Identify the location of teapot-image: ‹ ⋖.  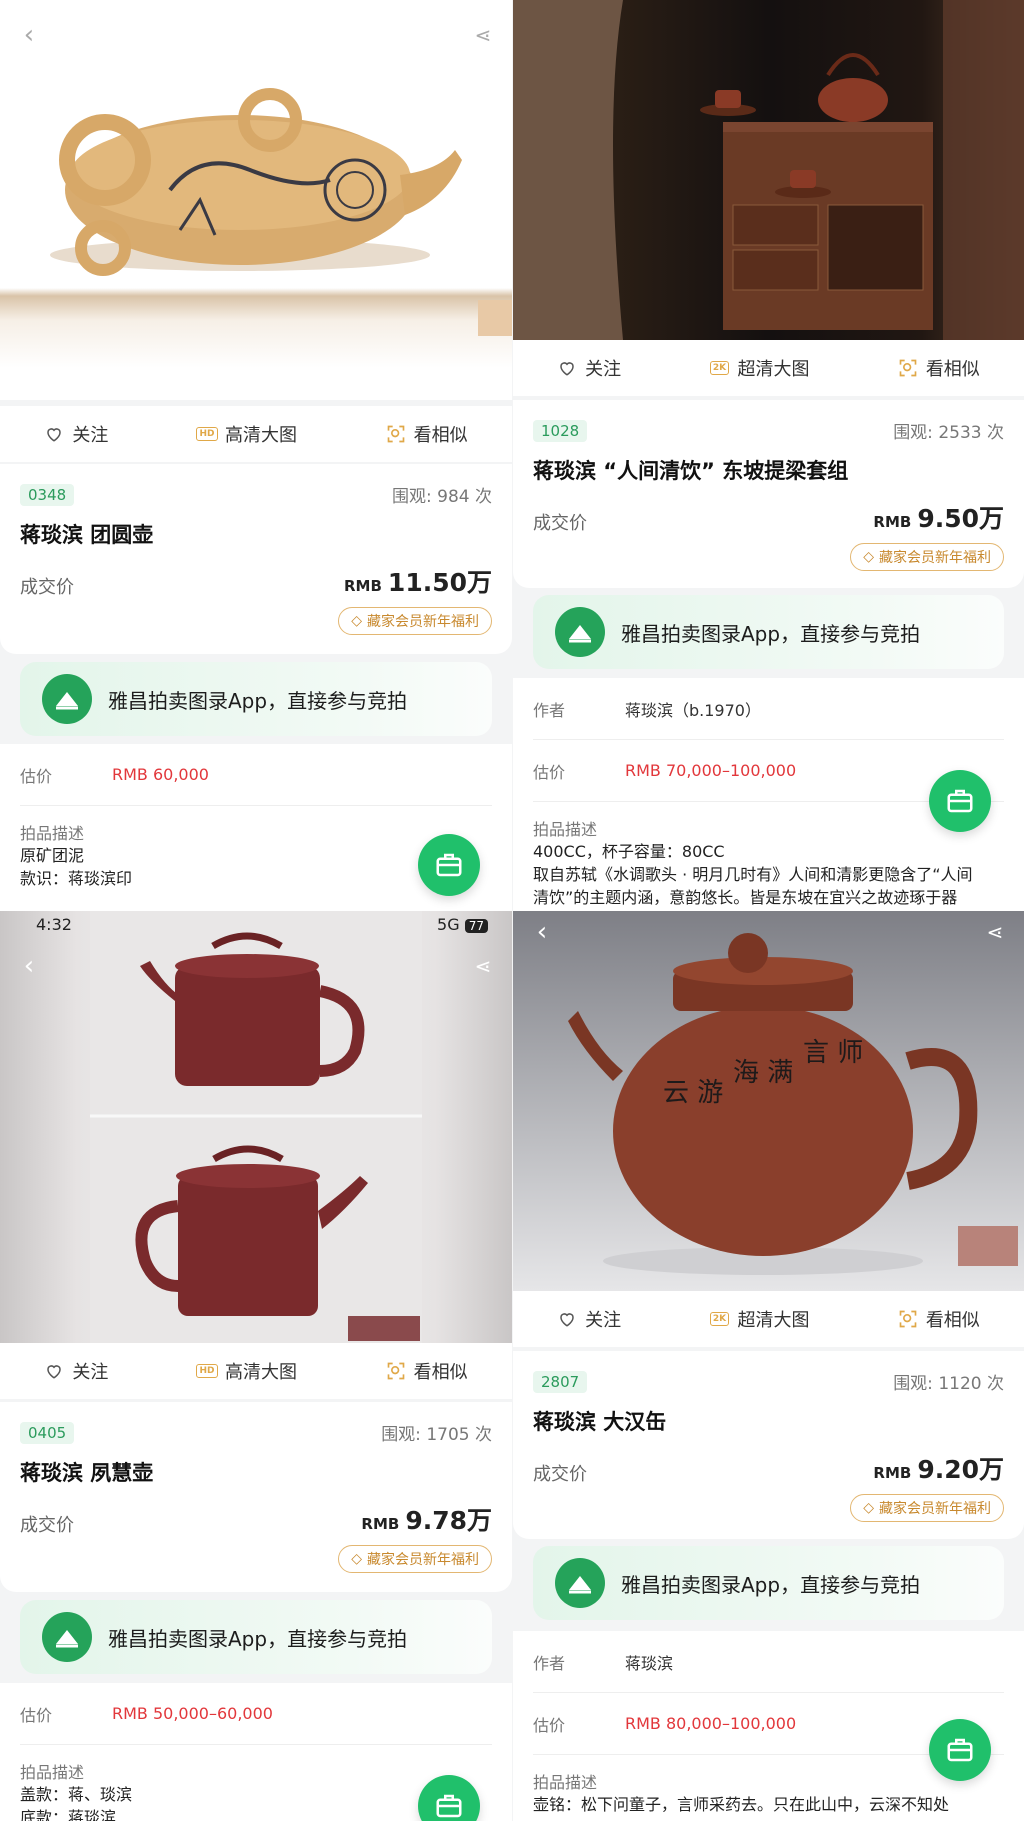
(256, 200).